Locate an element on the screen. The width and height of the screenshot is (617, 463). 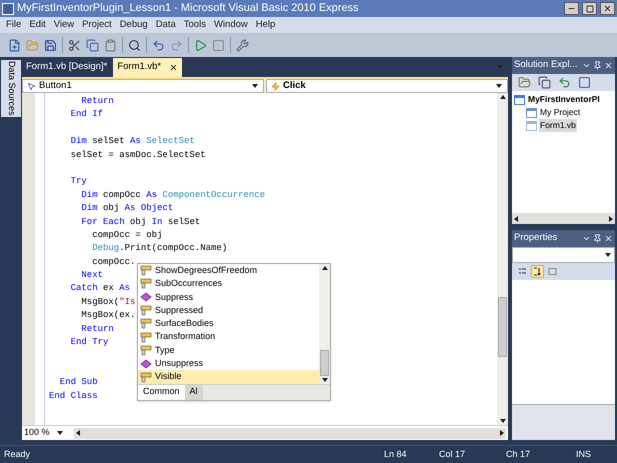
editor-tab: Form1.vb [Design]* is located at coordinates (67, 67).